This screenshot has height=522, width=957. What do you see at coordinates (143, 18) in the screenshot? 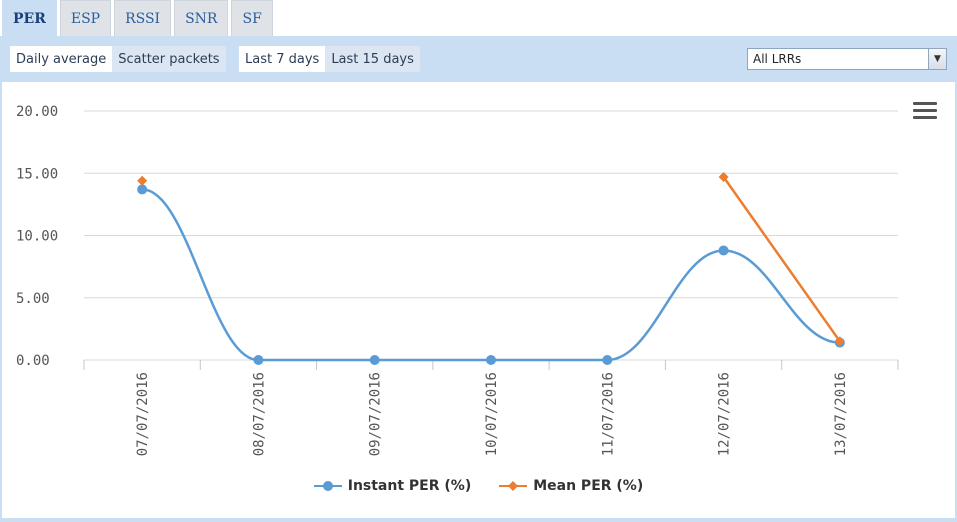
I see `tab-rssi: RSSI` at bounding box center [143, 18].